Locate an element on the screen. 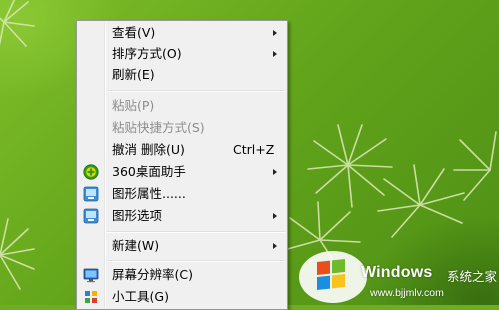 This screenshot has width=499, height=310. graphics-options-icon is located at coordinates (91, 216).